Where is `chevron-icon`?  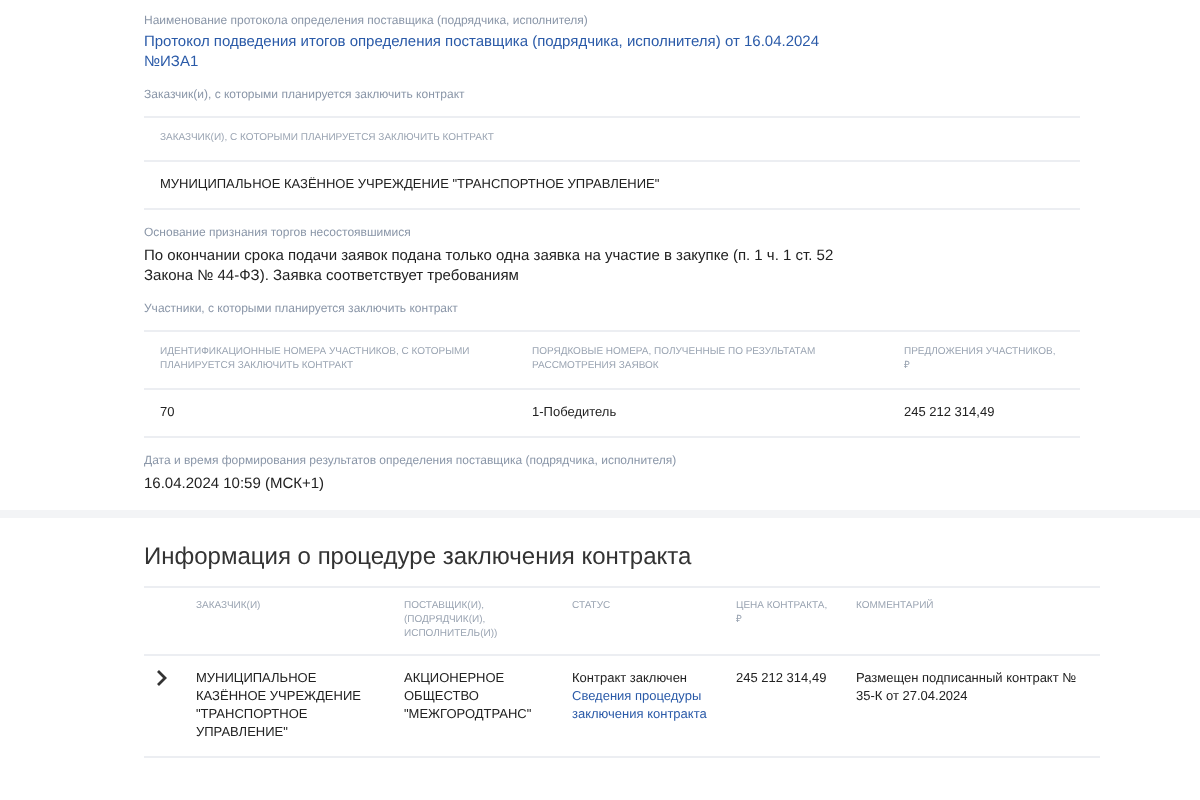
chevron-icon is located at coordinates (162, 678).